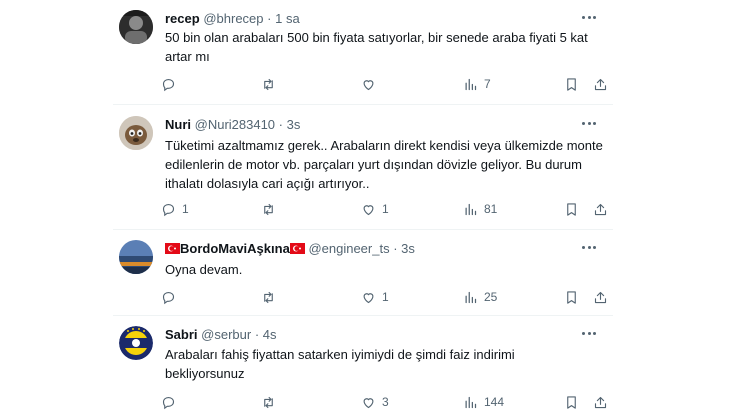  Describe the element at coordinates (226, 334) in the screenshot. I see `author-handle: @serbur` at that location.